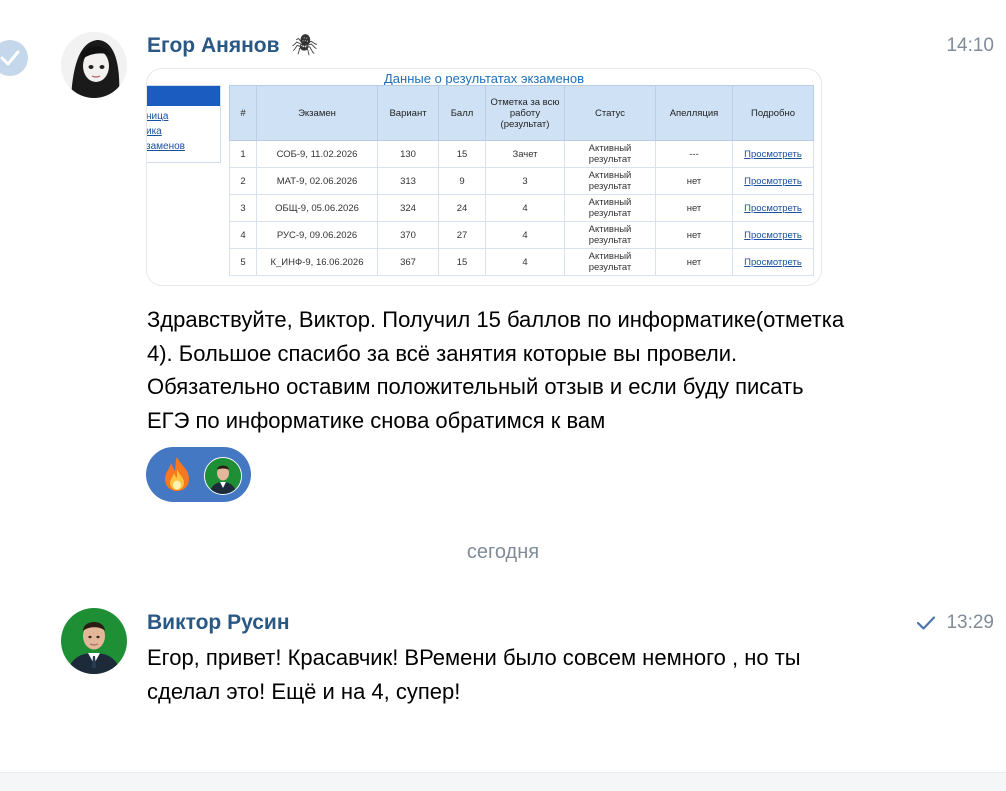 The width and height of the screenshot is (1006, 791). Describe the element at coordinates (243, 113) in the screenshot. I see `col-header: #` at that location.